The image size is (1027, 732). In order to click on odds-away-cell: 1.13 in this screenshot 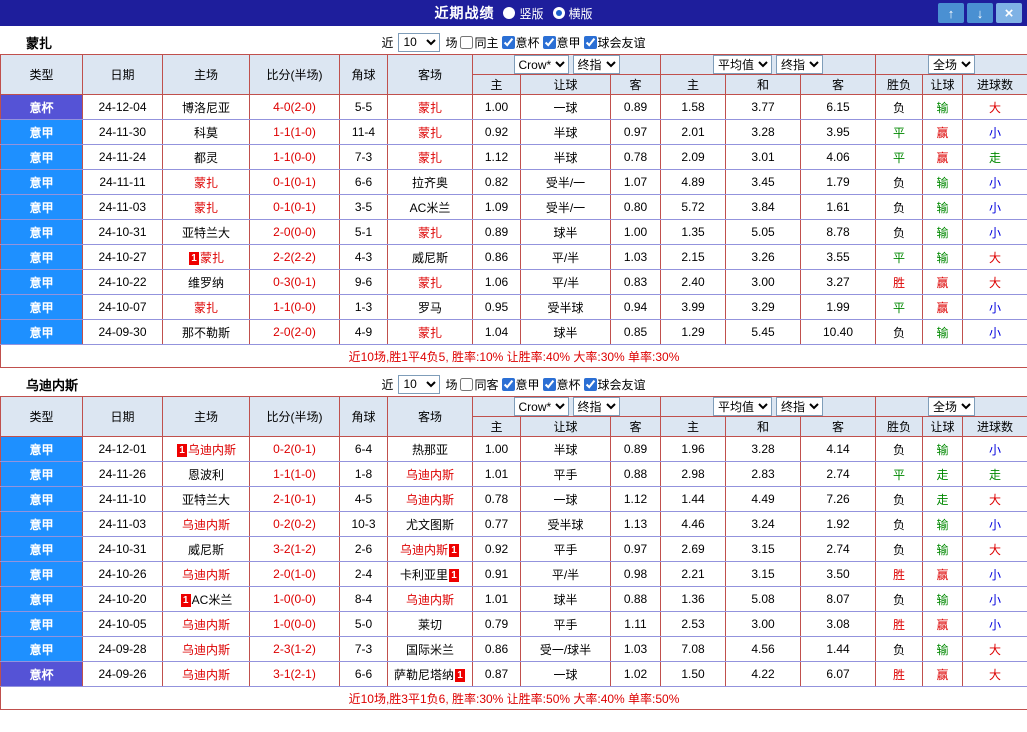, I will do `click(635, 524)`.